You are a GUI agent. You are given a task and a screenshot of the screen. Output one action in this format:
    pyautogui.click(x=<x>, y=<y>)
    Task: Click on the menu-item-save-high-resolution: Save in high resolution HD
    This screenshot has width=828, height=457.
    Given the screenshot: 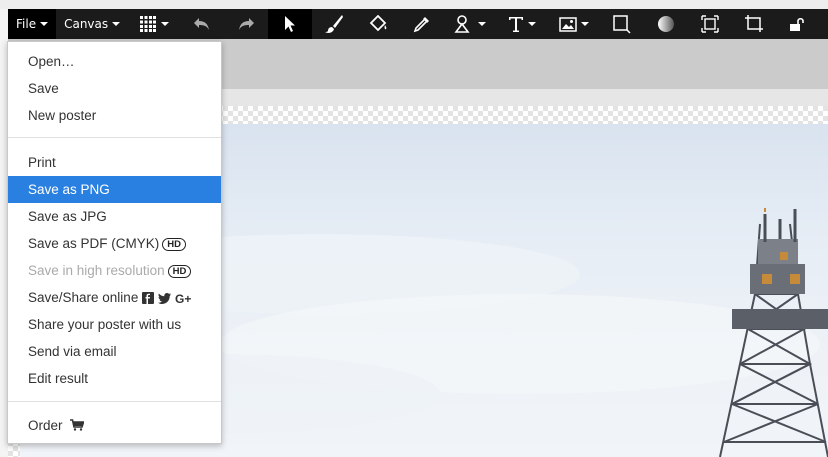 What is the action you would take?
    pyautogui.click(x=114, y=270)
    